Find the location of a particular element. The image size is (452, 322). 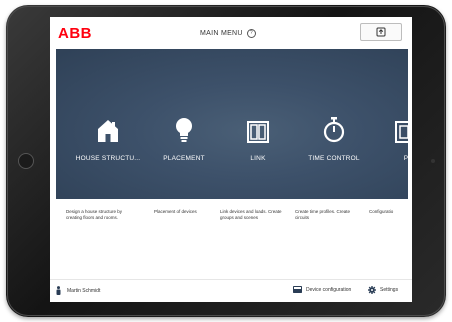

gear-icon is located at coordinates (372, 290).